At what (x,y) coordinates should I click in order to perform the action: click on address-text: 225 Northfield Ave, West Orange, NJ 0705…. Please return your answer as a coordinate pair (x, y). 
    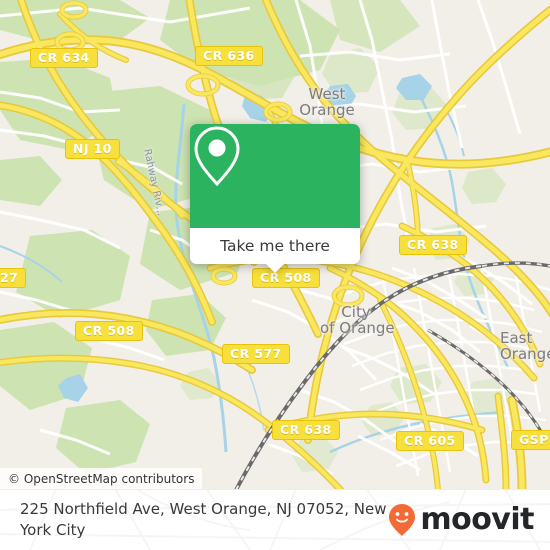
    Looking at the image, I should click on (203, 519).